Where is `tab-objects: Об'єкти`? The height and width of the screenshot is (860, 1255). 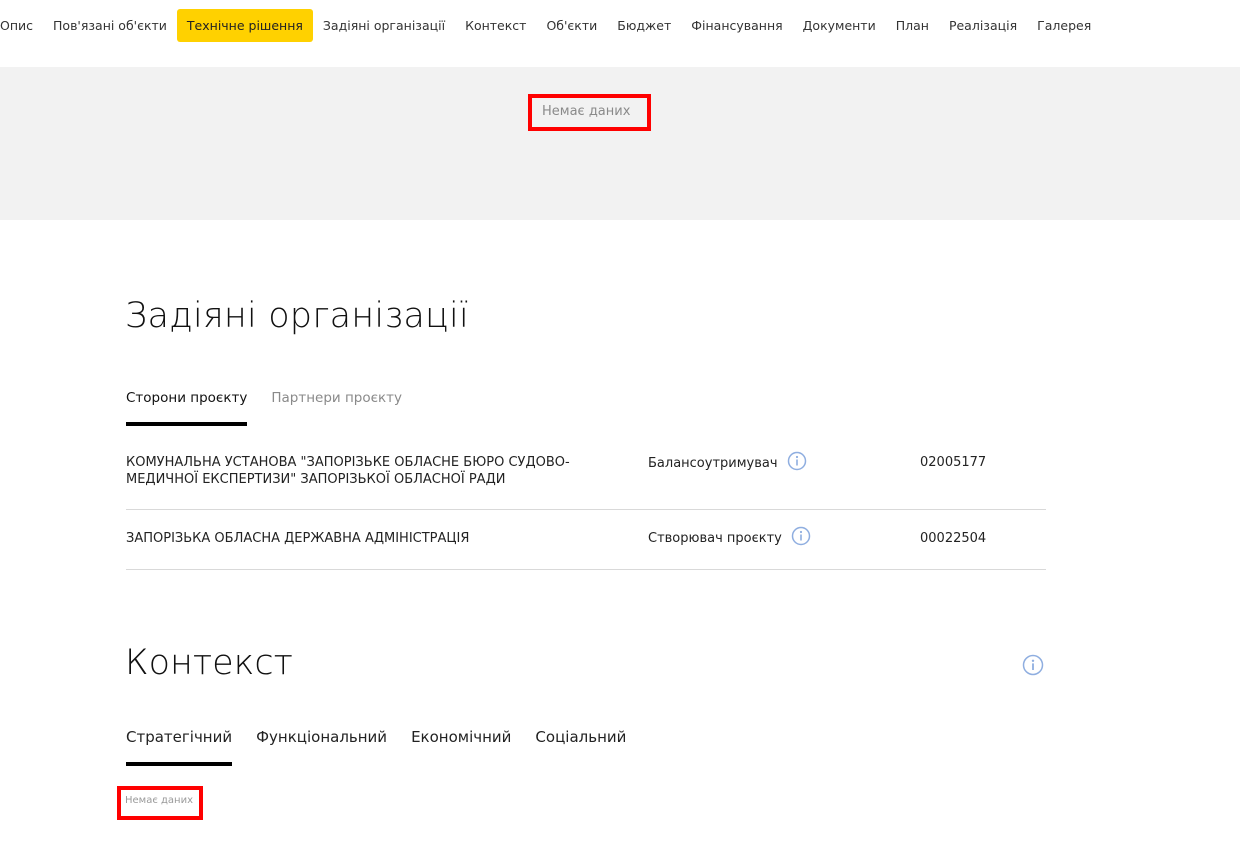
tab-objects: Об'єкти is located at coordinates (571, 25).